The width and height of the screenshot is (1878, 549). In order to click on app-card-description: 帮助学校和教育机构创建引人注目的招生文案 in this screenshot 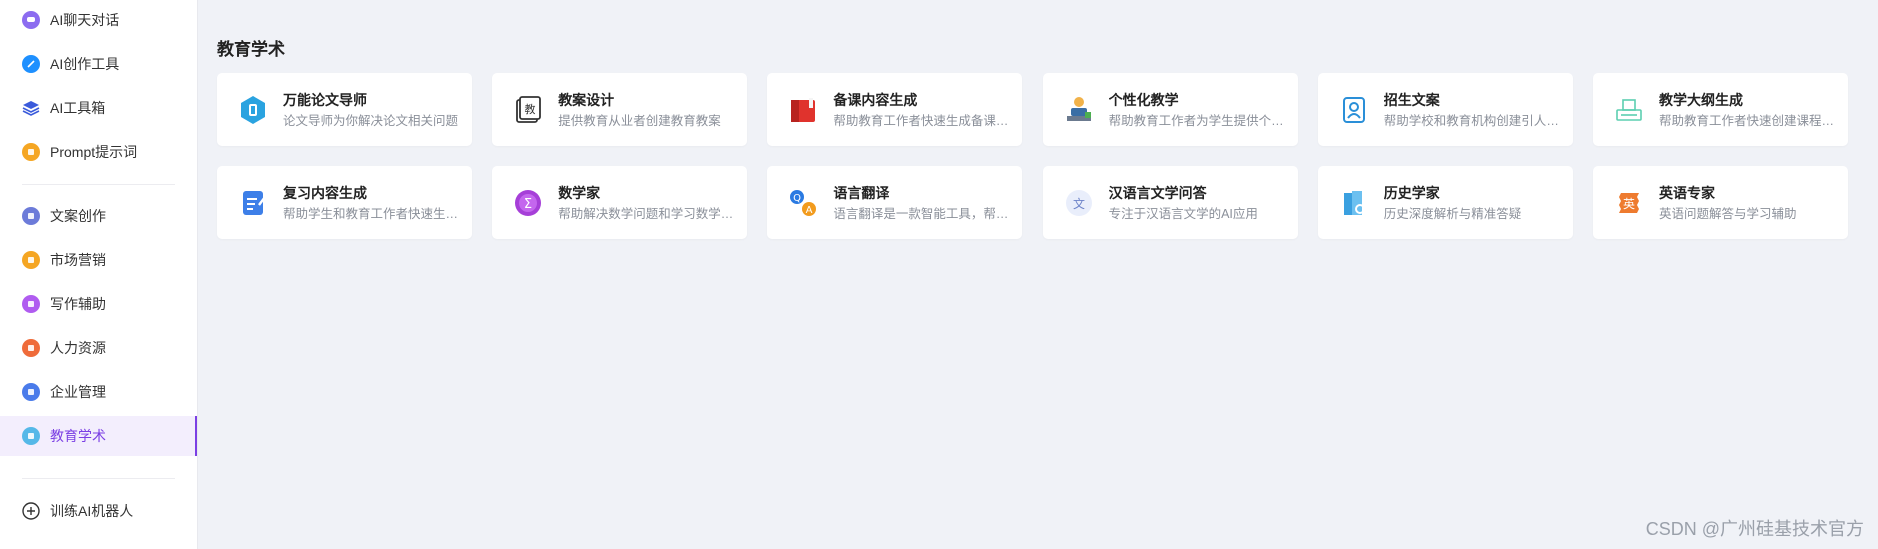, I will do `click(1473, 120)`.